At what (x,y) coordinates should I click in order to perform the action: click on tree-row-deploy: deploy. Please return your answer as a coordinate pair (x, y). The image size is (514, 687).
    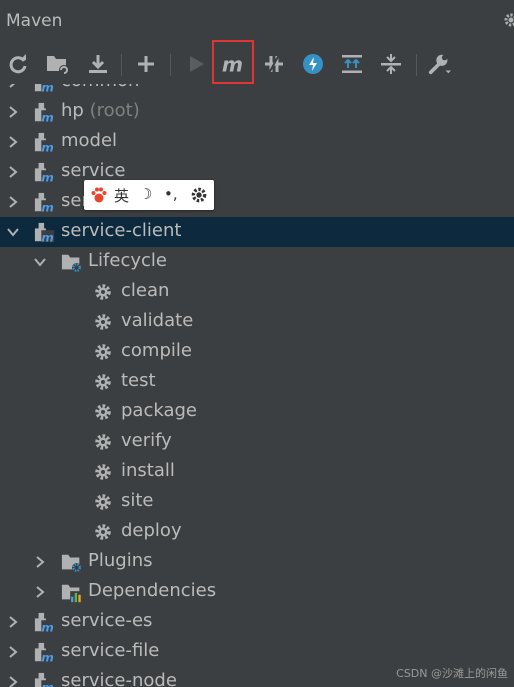
    Looking at the image, I should click on (257, 532).